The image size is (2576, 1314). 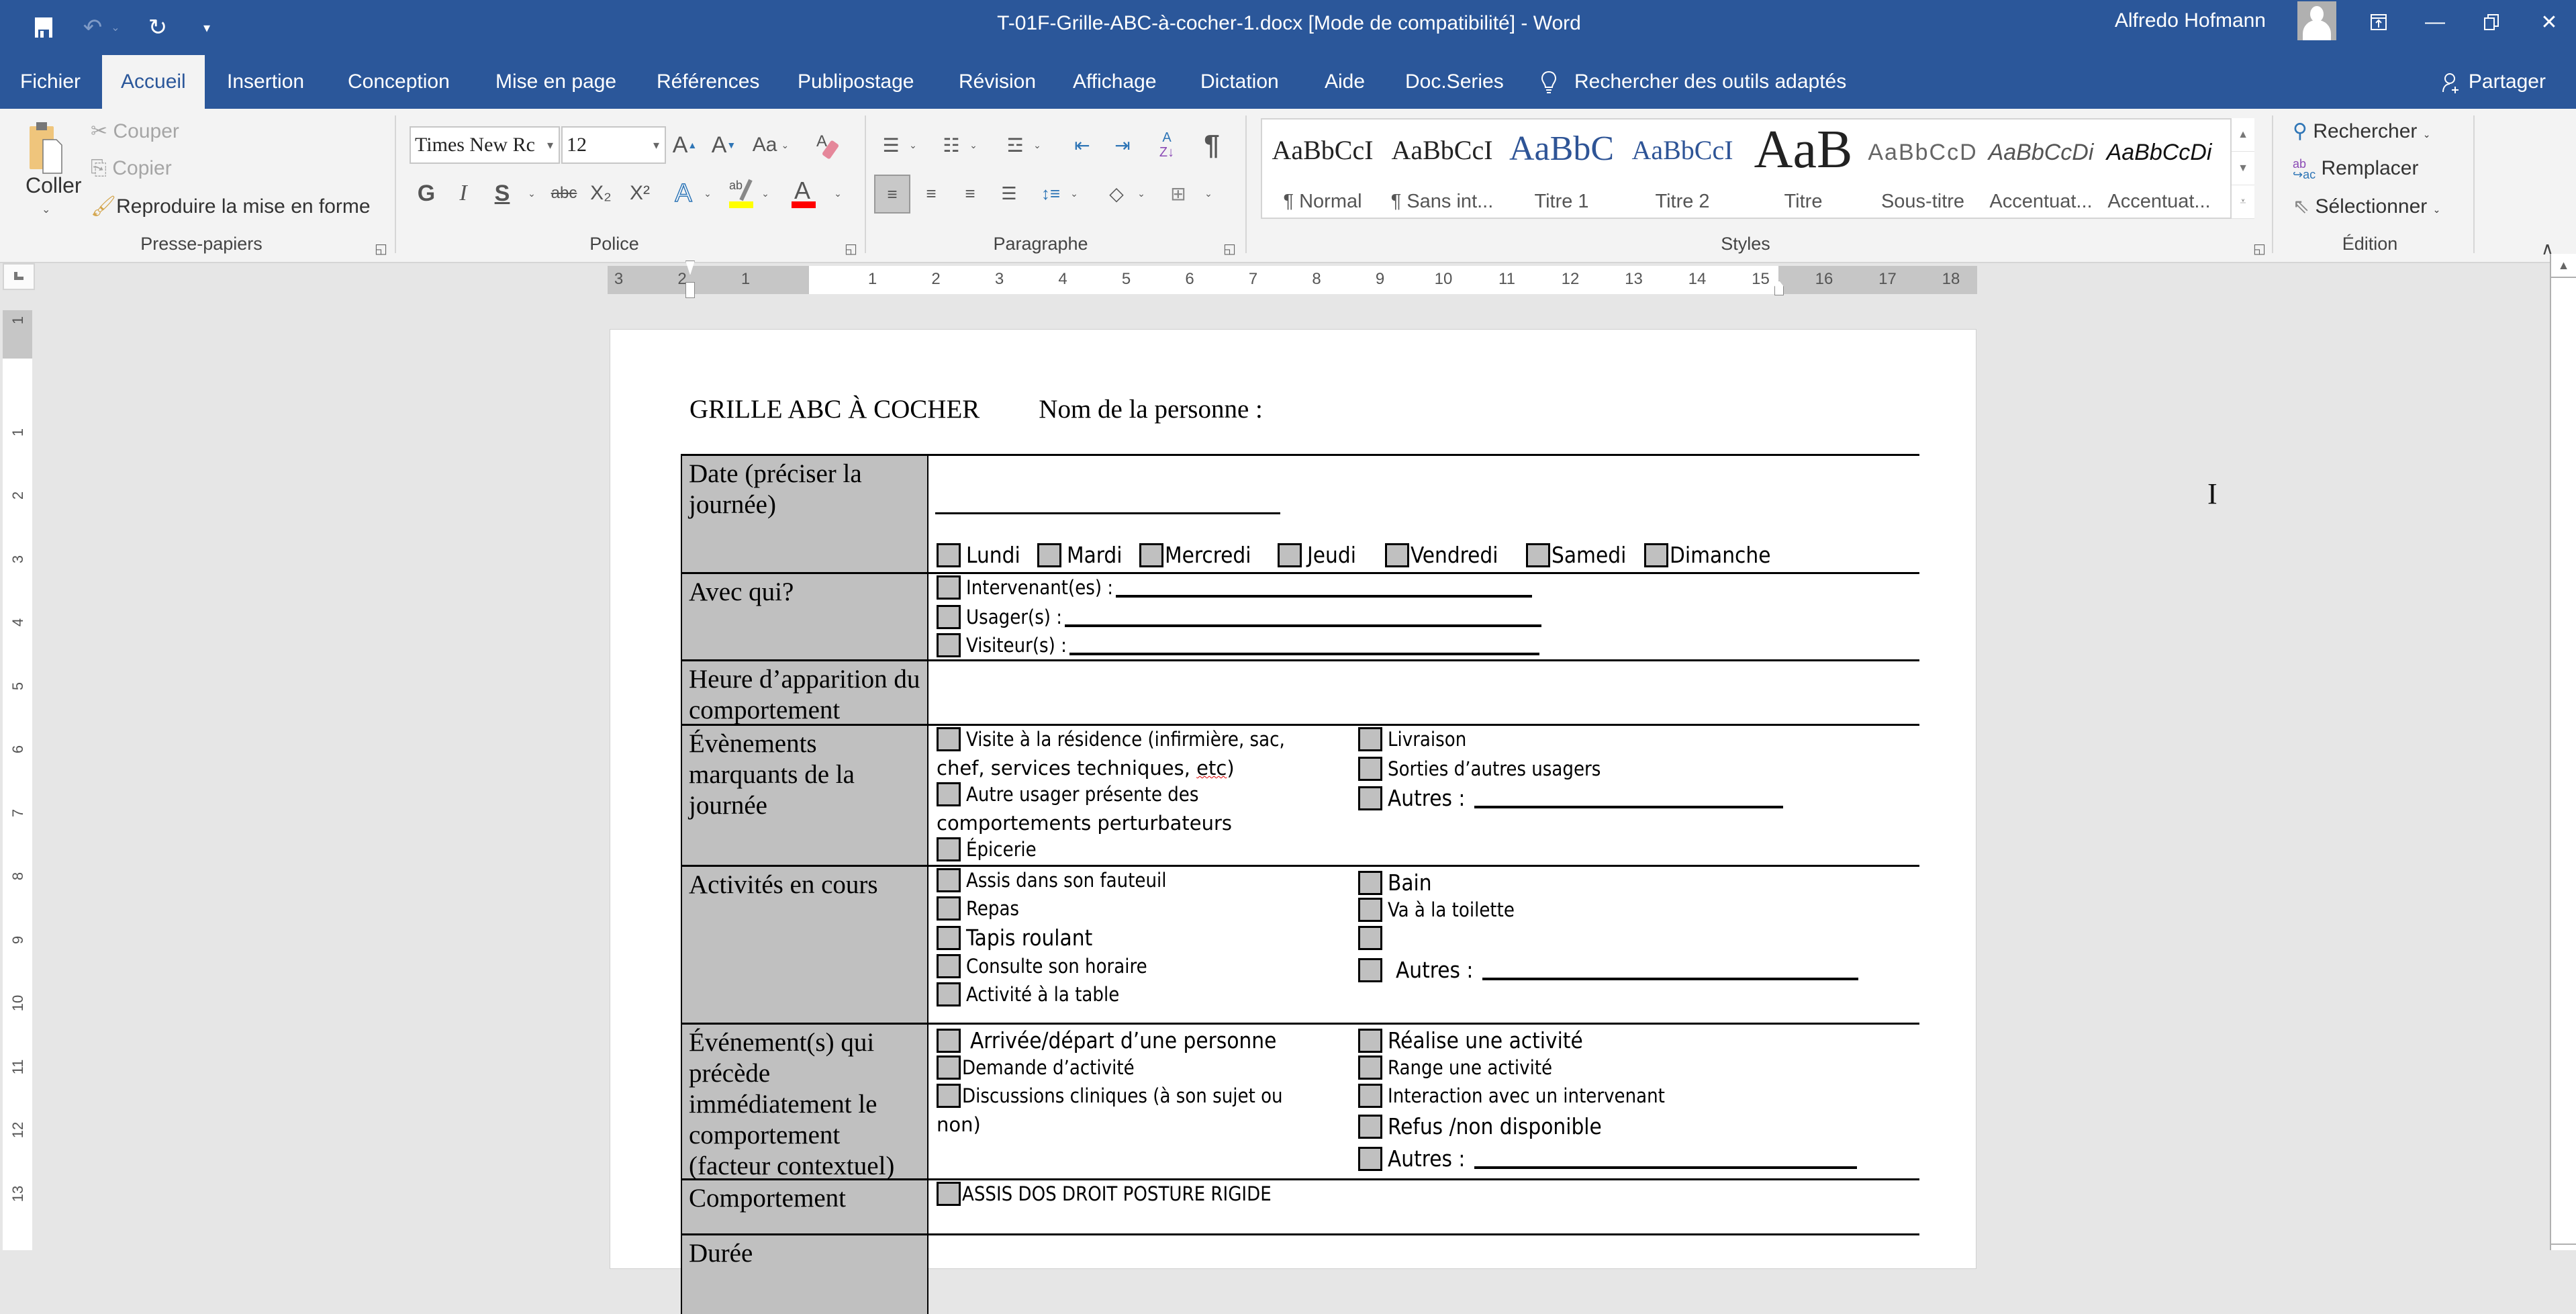 I want to click on paste-button: Coller, so click(x=54, y=185).